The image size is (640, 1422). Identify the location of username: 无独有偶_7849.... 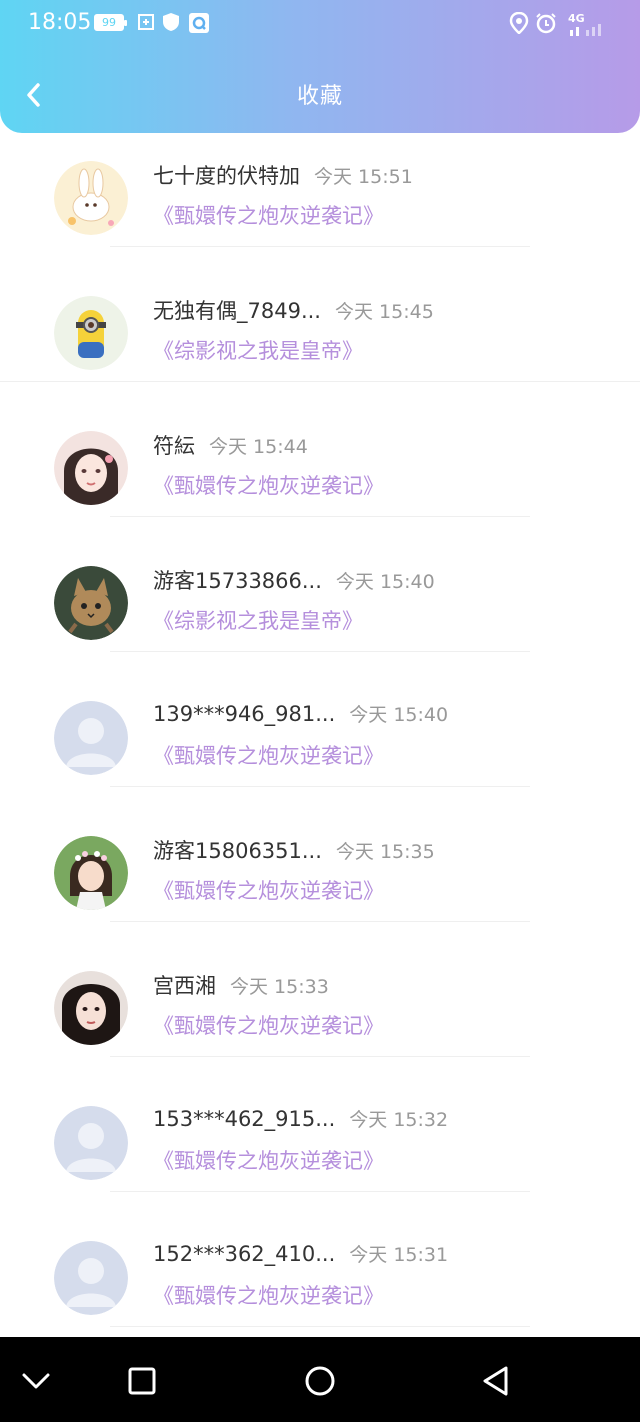
(237, 311).